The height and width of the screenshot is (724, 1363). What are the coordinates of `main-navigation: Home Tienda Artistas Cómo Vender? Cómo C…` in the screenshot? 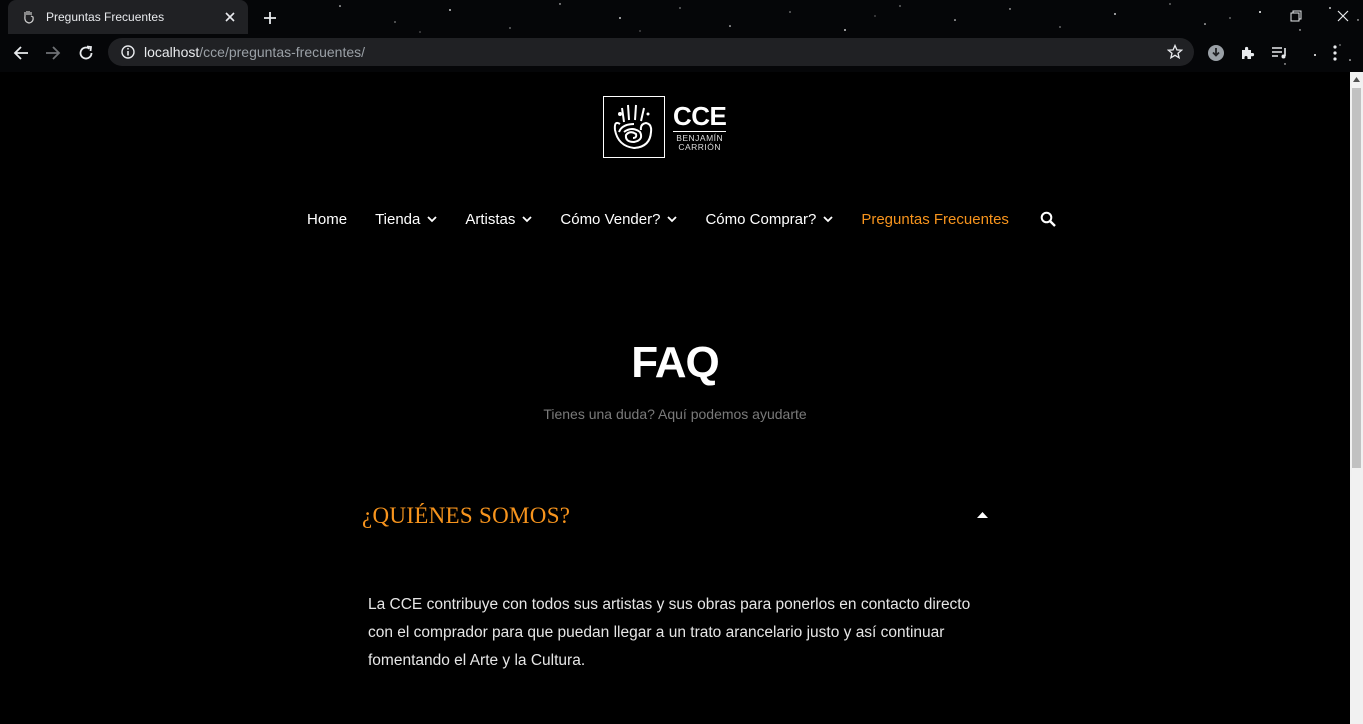 It's located at (675, 219).